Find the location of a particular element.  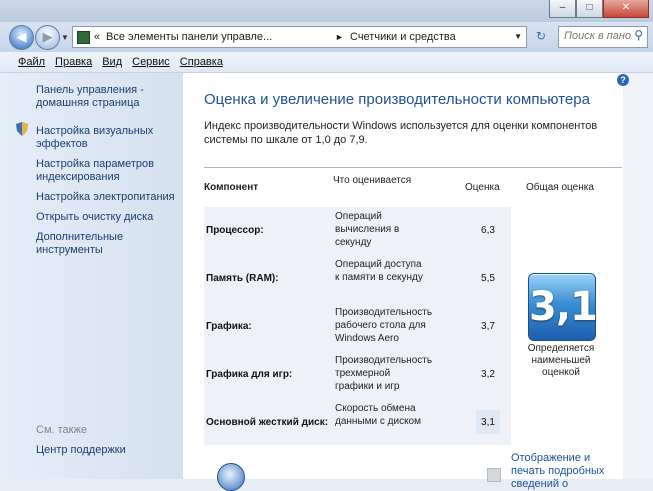

forward-button: ▶ is located at coordinates (47, 37).